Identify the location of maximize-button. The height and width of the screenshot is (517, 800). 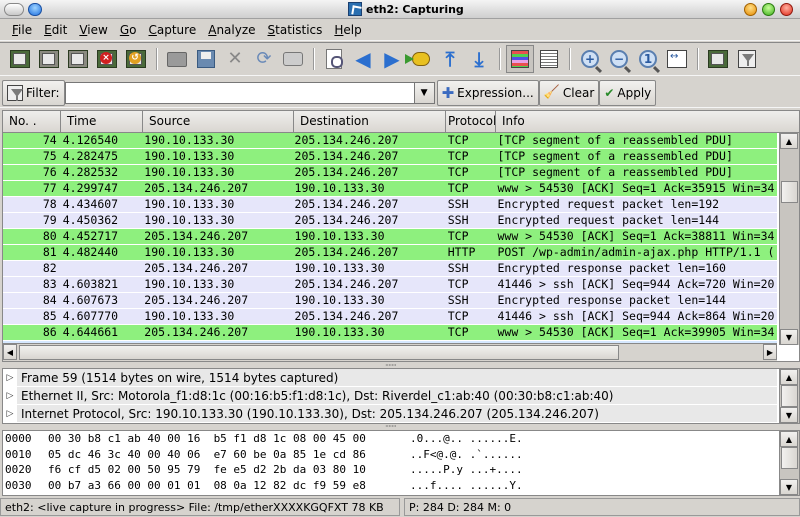
(768, 9).